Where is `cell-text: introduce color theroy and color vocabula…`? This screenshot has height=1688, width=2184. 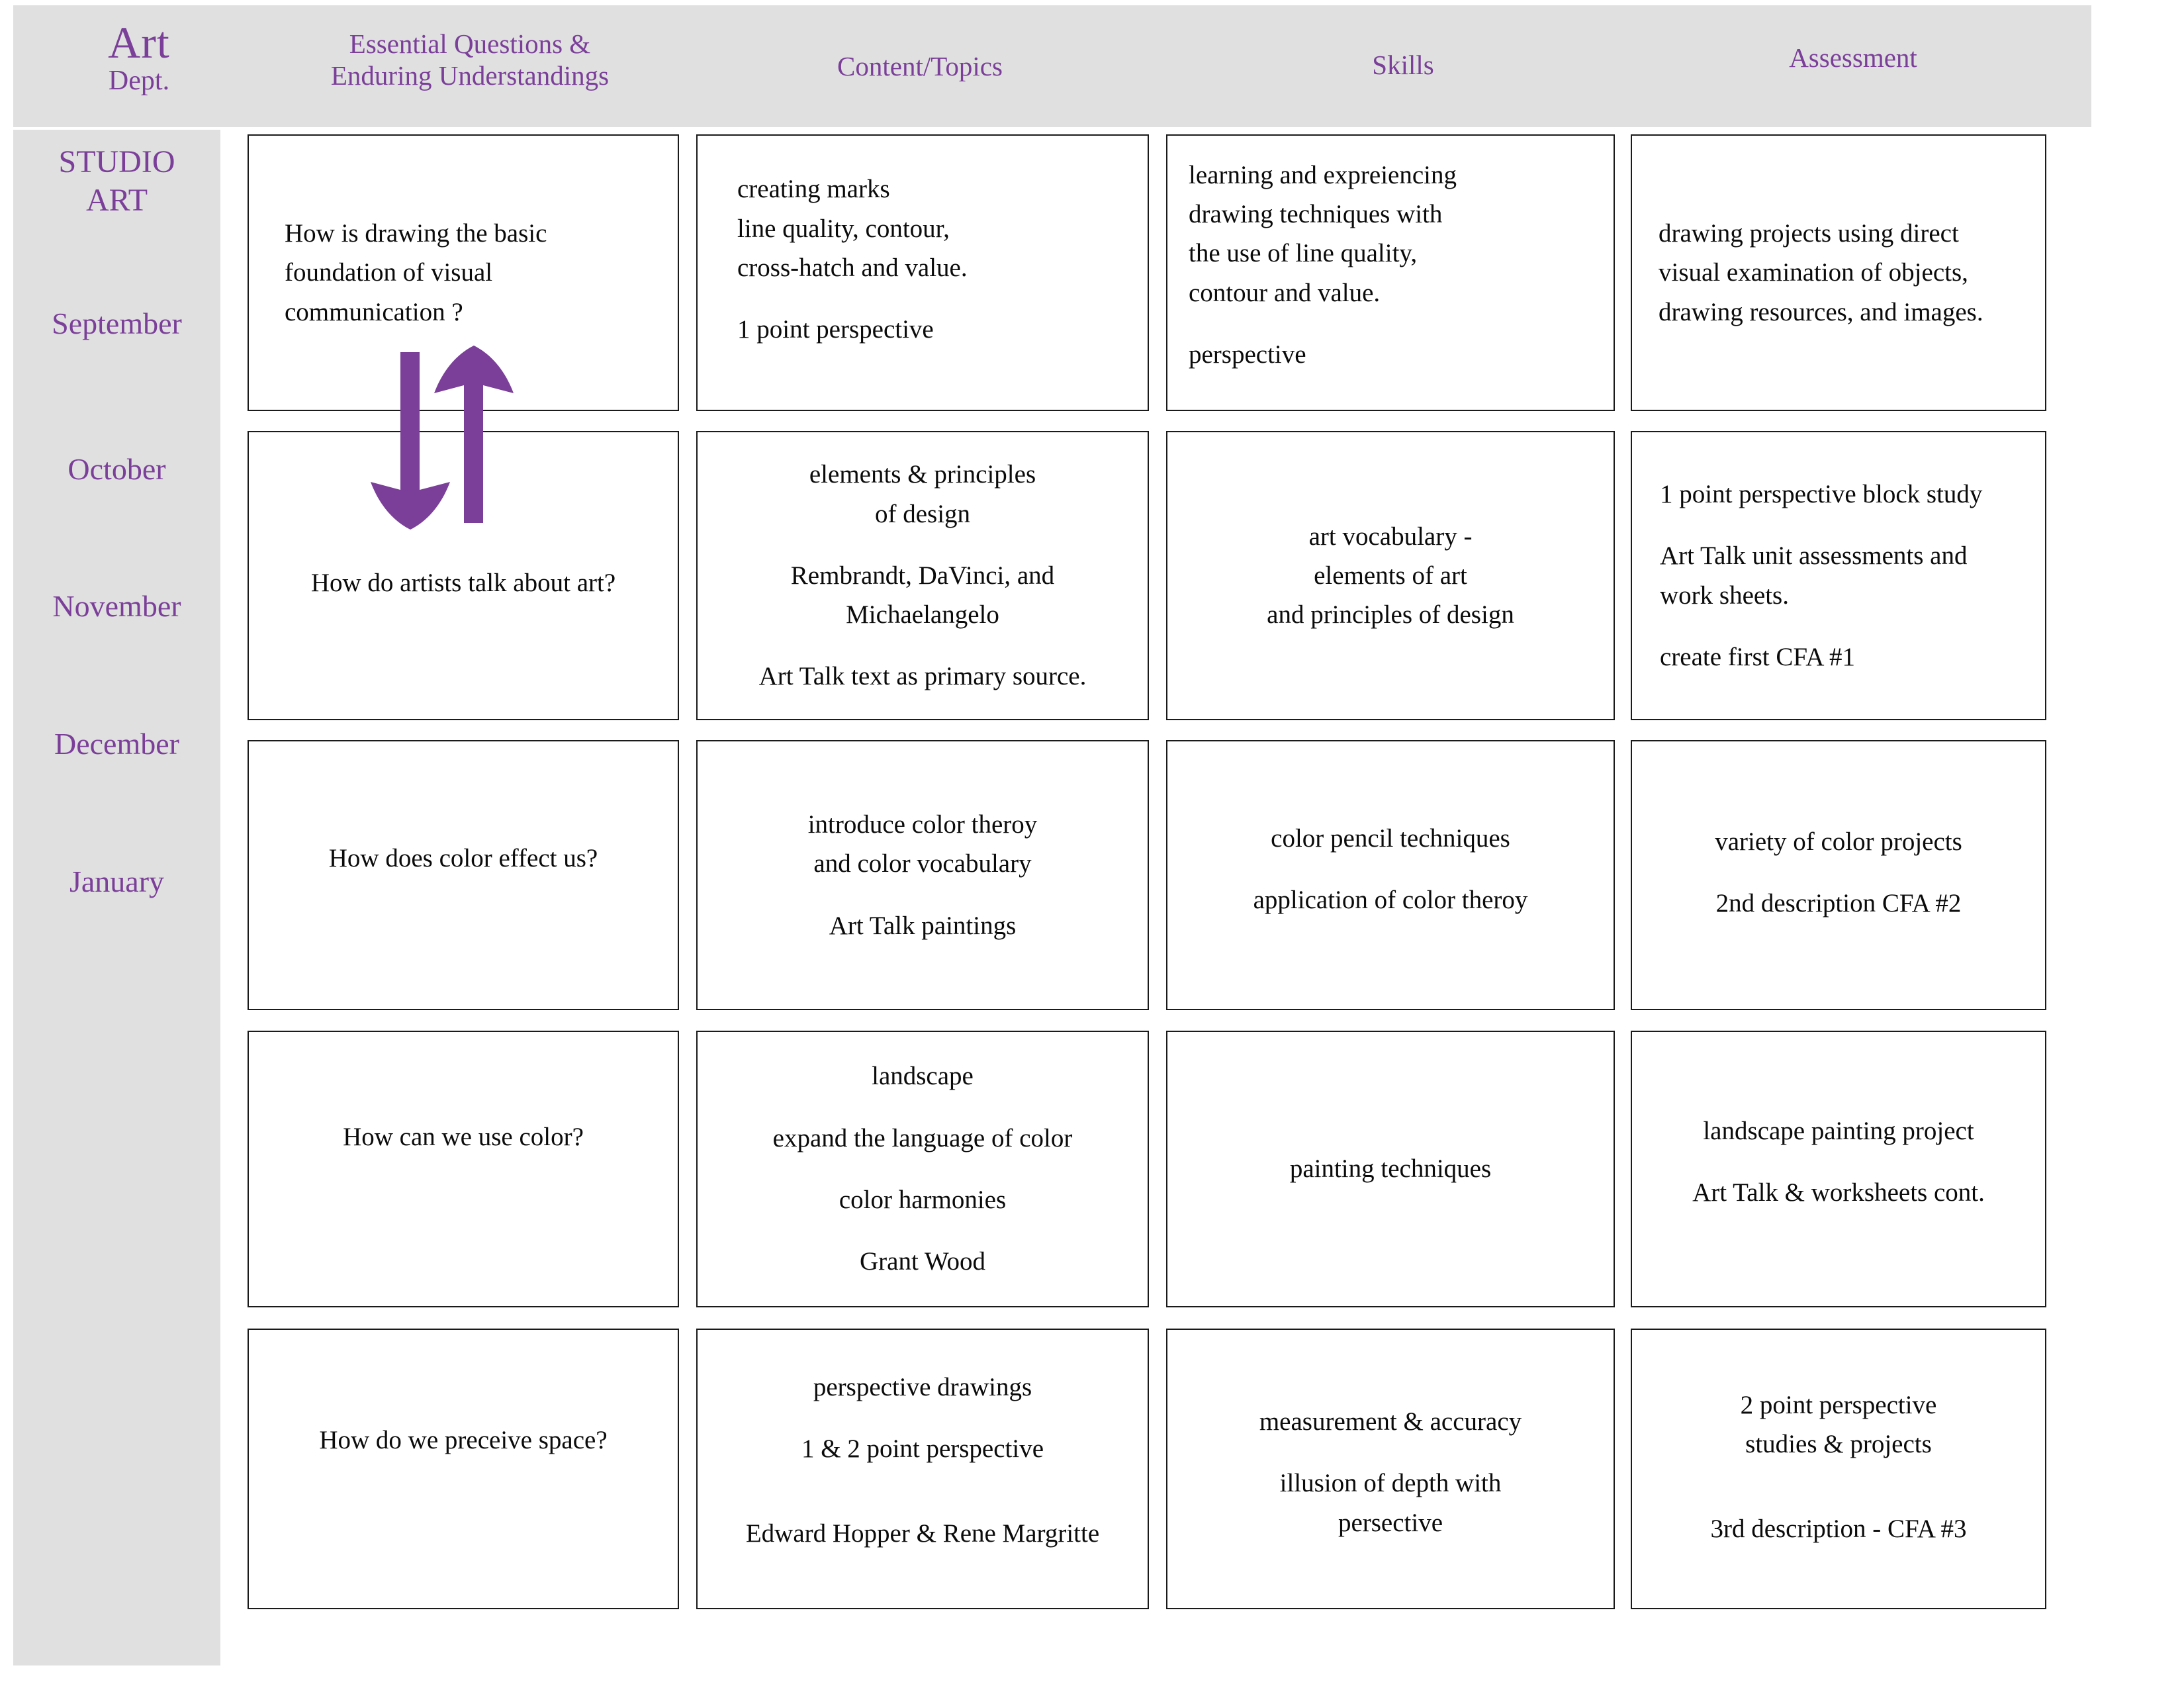
cell-text: introduce color theroy and color vocabula… is located at coordinates (923, 875).